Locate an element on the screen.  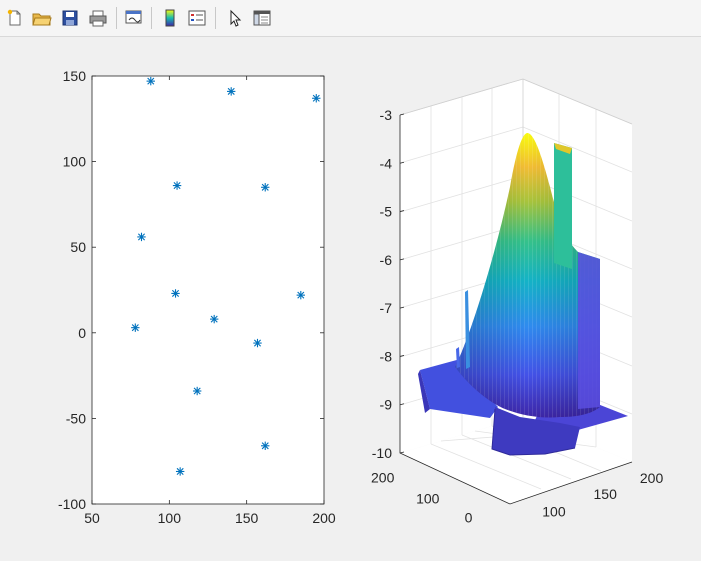
edit-plot-icon is located at coordinates (235, 18).